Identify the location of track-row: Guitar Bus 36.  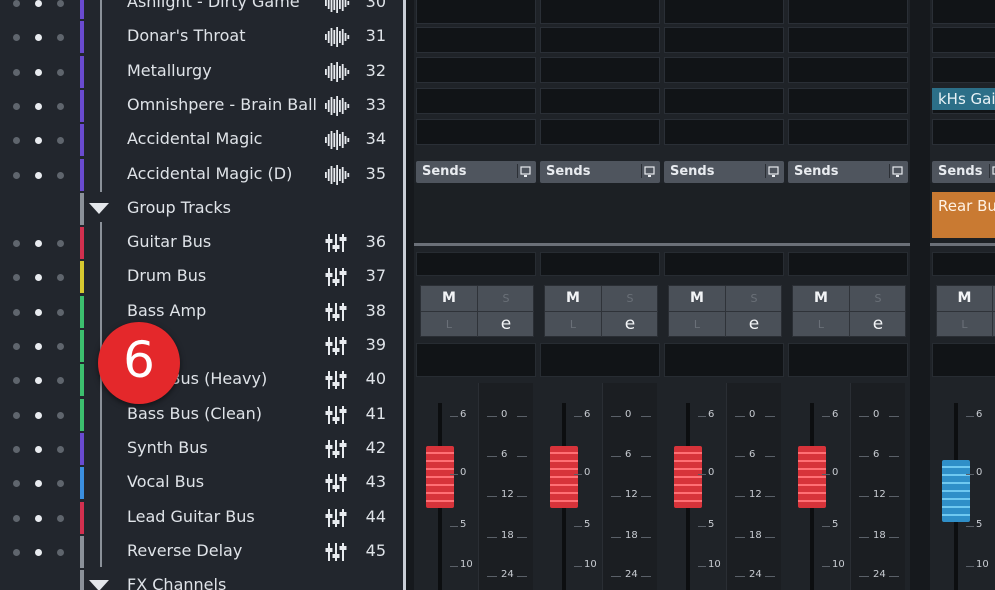
(201, 243).